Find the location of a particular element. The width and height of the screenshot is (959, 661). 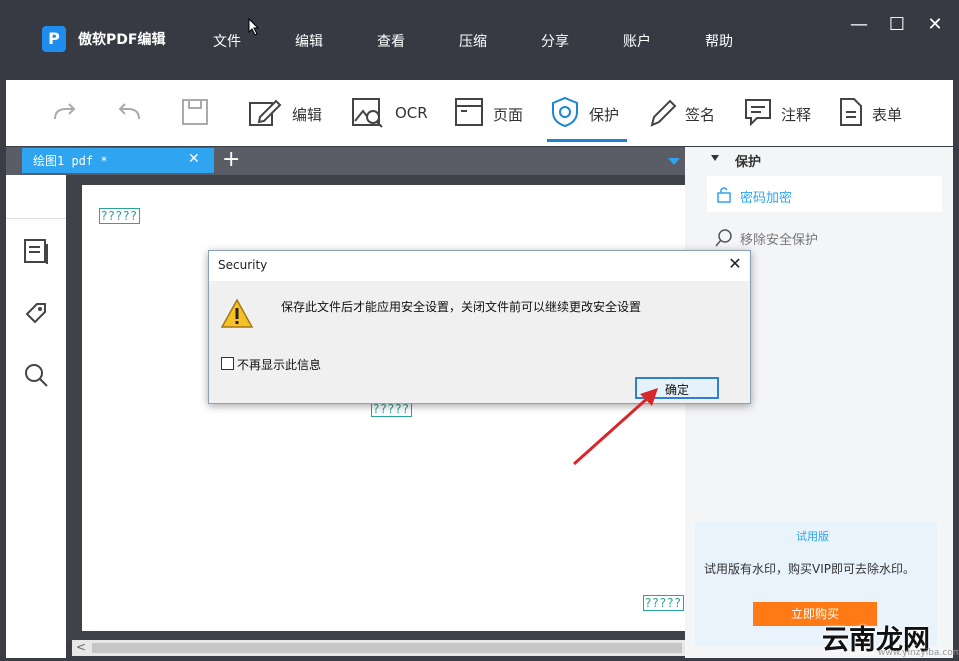

save-icon is located at coordinates (195, 112).